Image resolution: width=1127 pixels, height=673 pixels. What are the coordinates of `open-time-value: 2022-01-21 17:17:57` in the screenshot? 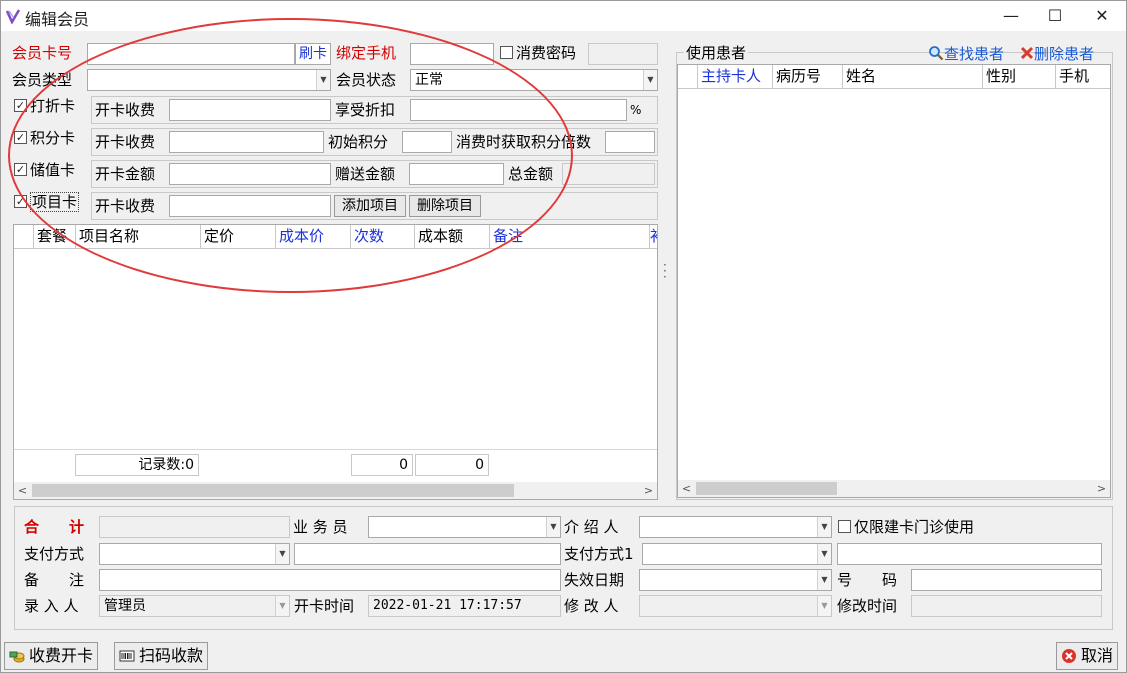 It's located at (464, 606).